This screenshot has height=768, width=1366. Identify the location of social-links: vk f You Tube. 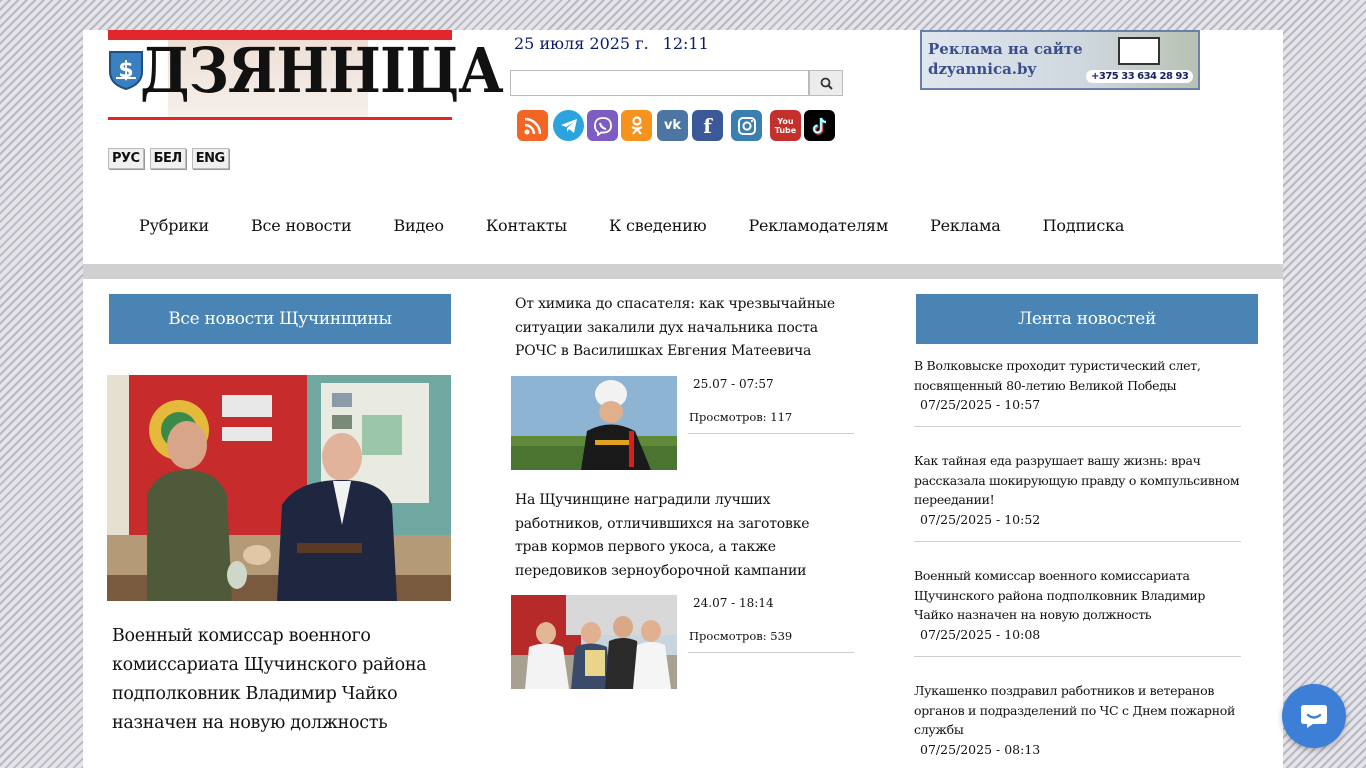
(682, 126).